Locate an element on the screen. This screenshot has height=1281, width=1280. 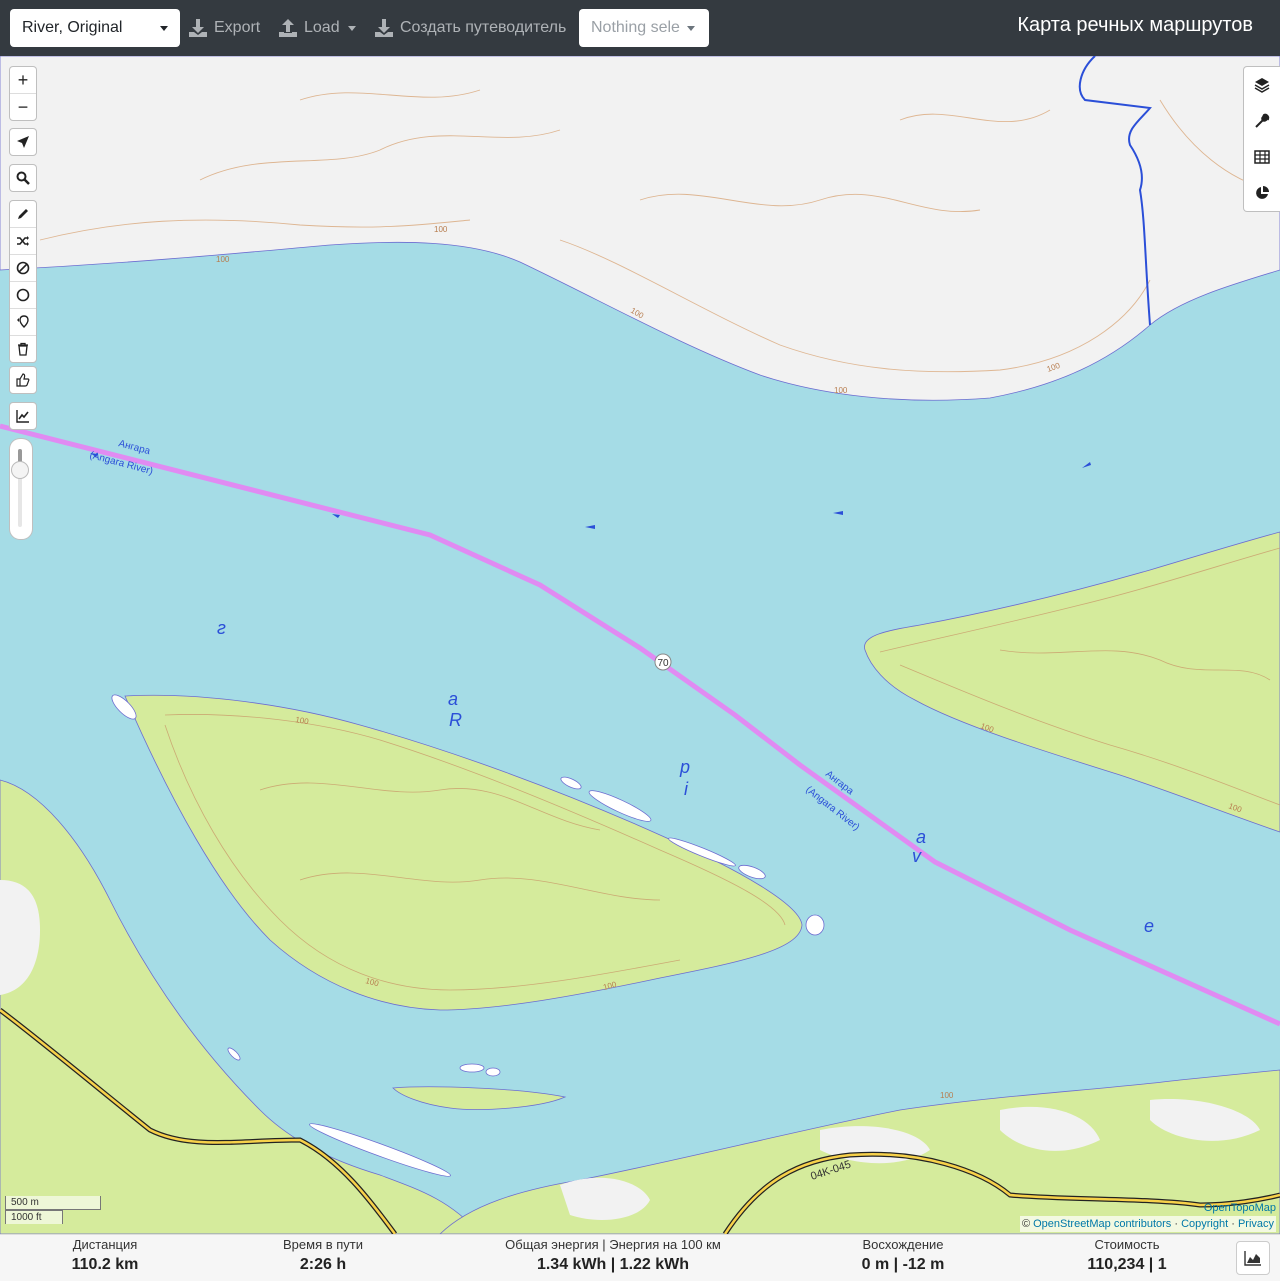
pie-chart-icon is located at coordinates (1262, 192).